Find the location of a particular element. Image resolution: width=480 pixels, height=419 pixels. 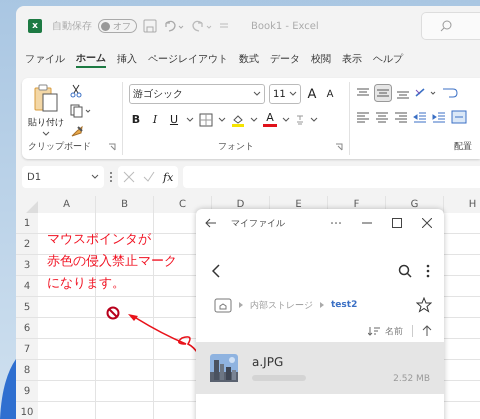

paste-label: 貼り付け is located at coordinates (46, 122).